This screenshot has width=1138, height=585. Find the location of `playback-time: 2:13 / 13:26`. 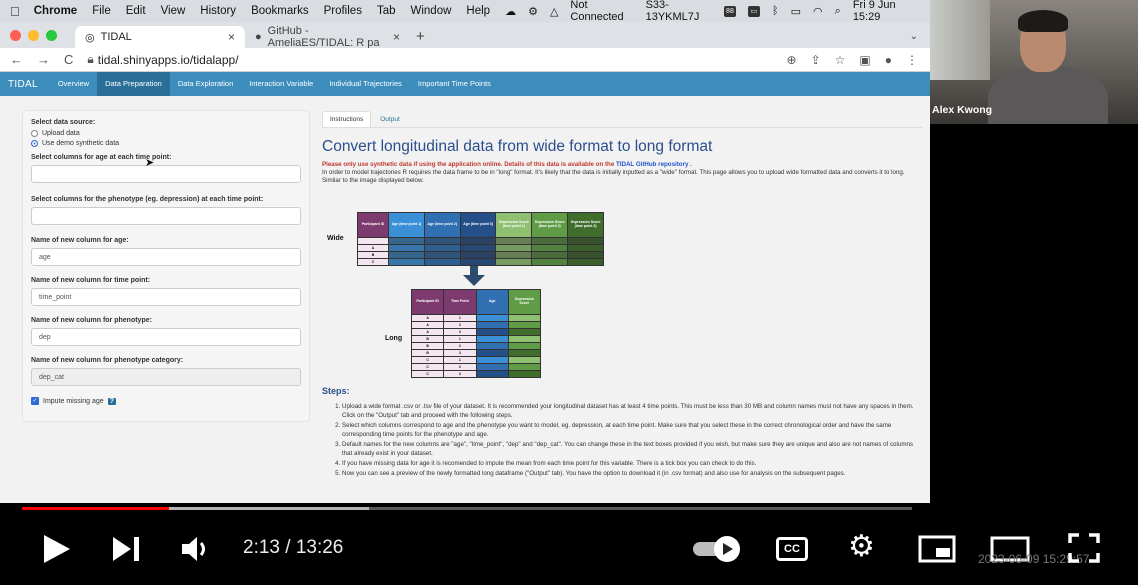

playback-time: 2:13 / 13:26 is located at coordinates (293, 547).